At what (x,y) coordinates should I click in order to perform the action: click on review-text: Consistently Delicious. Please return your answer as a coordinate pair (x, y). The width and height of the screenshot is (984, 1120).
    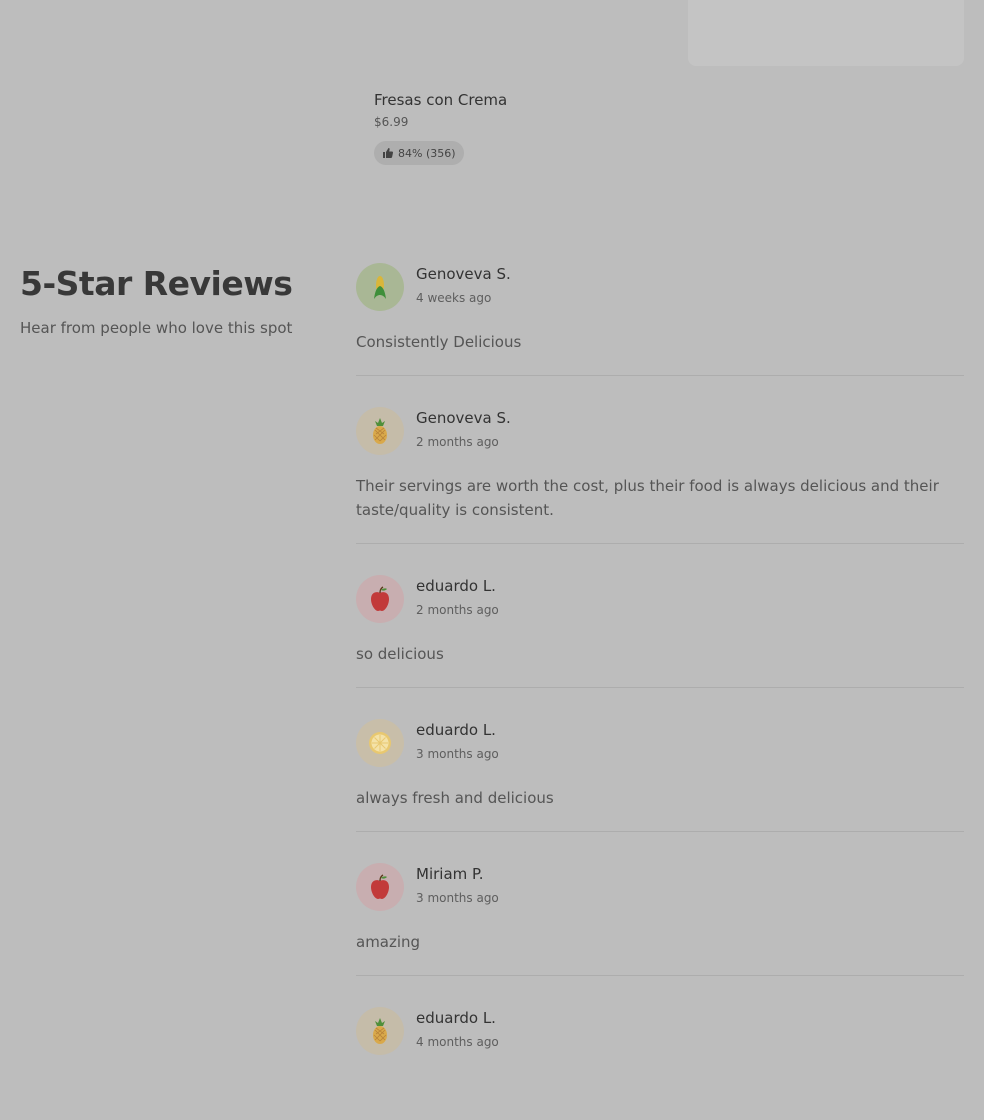
    Looking at the image, I should click on (439, 342).